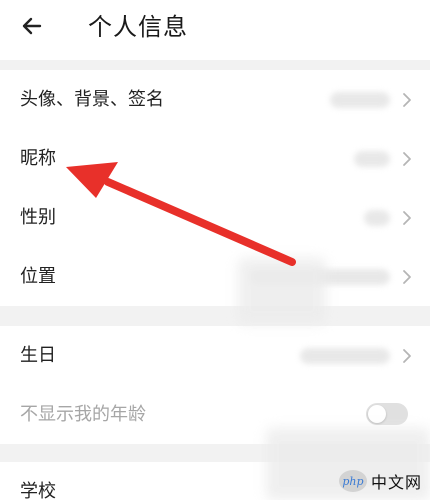  What do you see at coordinates (215, 355) in the screenshot?
I see `row-birthday: 生日` at bounding box center [215, 355].